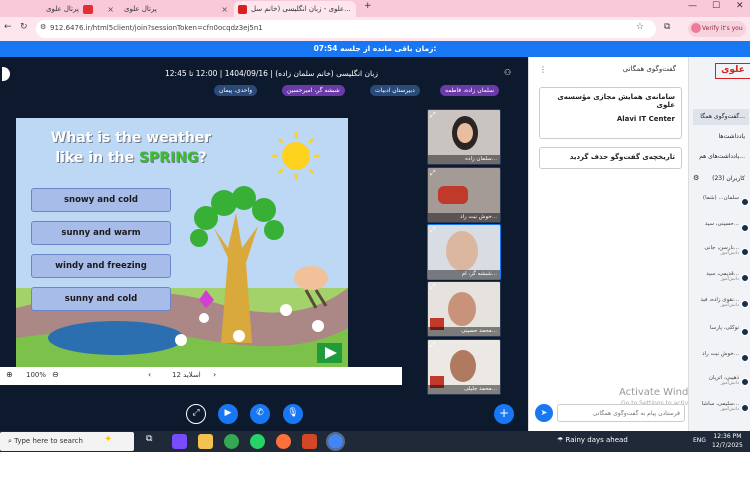  I want to click on participant-chip: واحدی، پیمان, so click(236, 90).